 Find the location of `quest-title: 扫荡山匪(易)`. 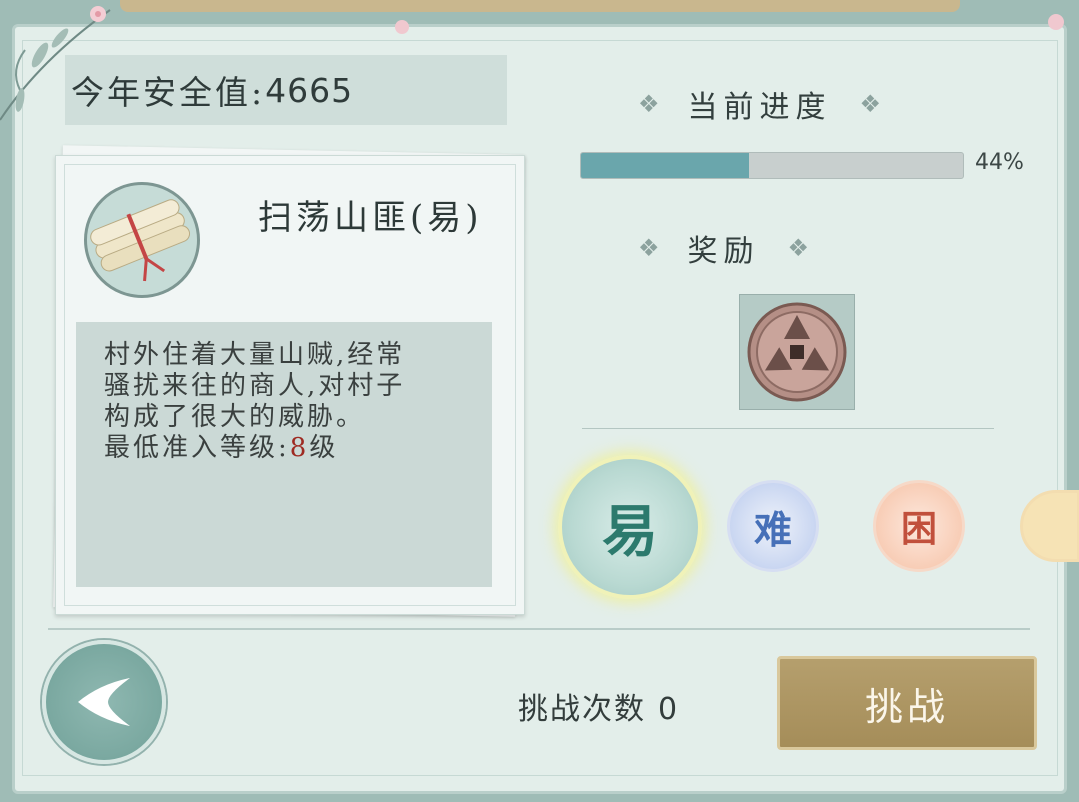

quest-title: 扫荡山匪(易) is located at coordinates (370, 218).